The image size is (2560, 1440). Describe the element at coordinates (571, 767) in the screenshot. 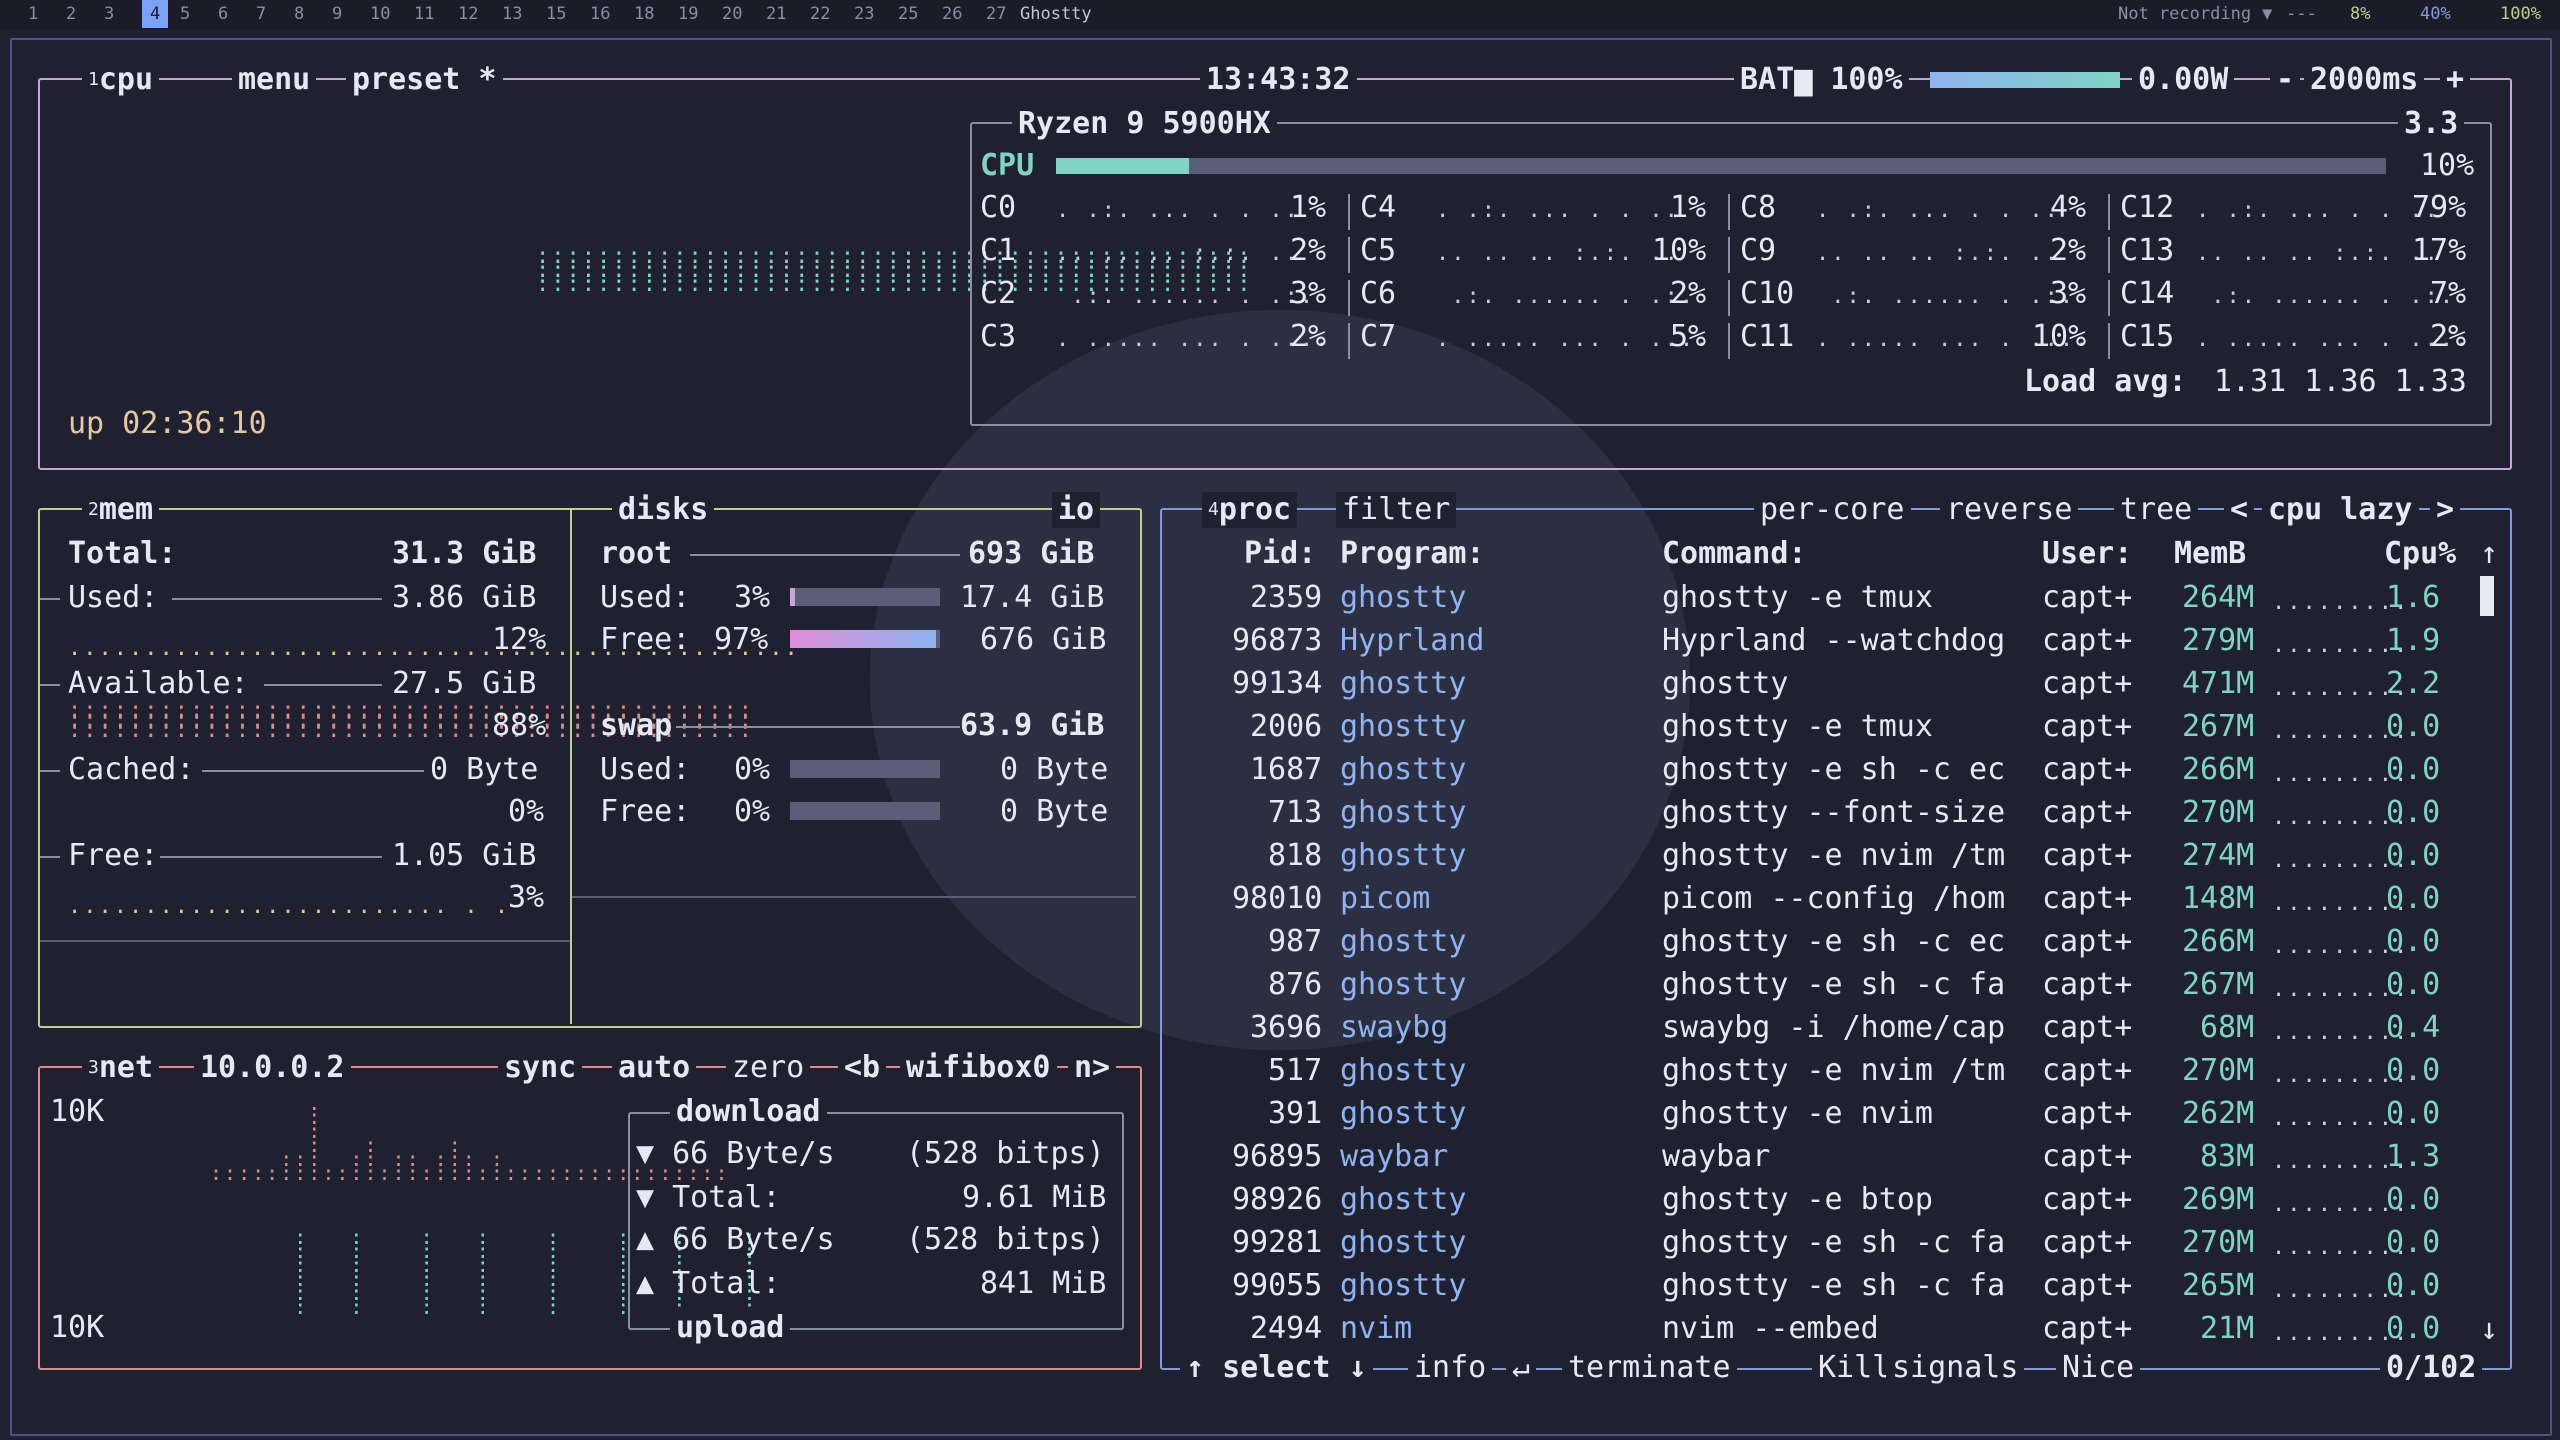

I see `mem-disk-divider` at that location.